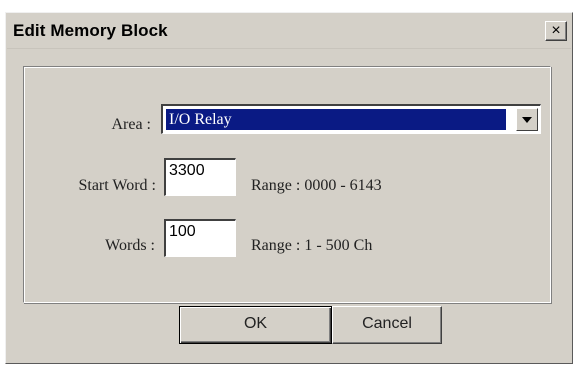  I want to click on area-select: I/O Relay, so click(351, 119).